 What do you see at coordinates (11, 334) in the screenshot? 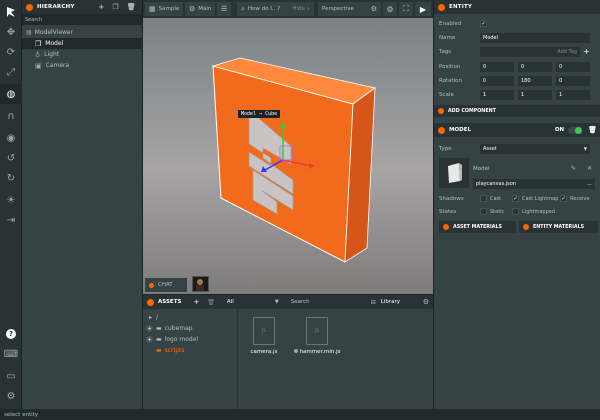
I see `help-icon: ?` at bounding box center [11, 334].